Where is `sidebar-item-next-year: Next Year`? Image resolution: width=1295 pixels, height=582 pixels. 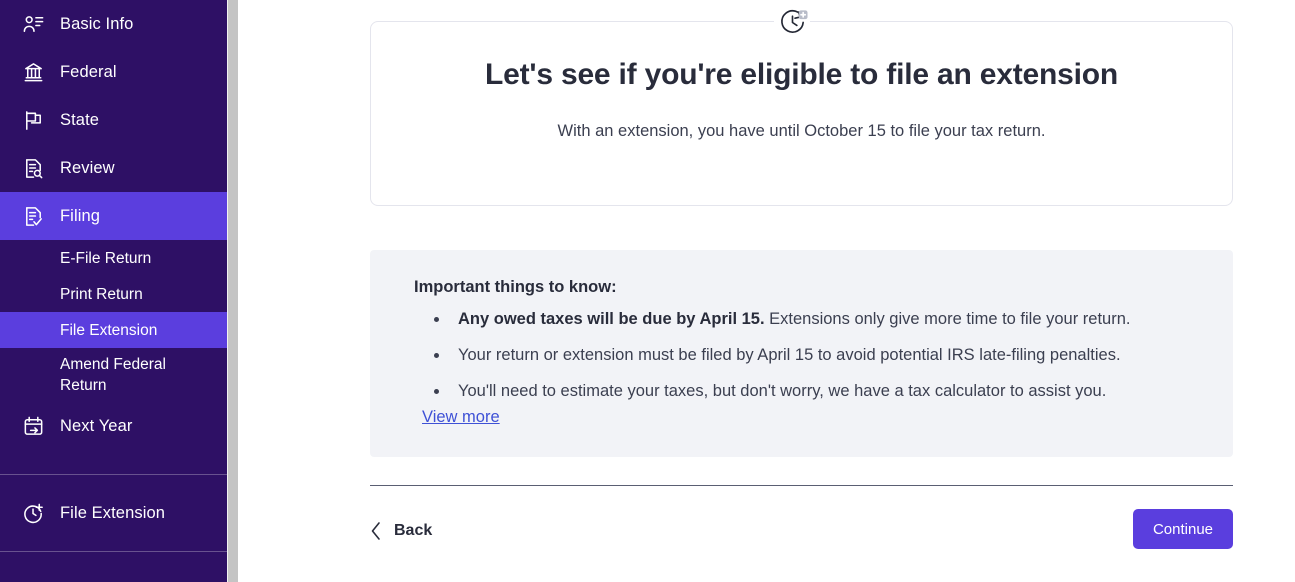
sidebar-item-next-year: Next Year is located at coordinates (113, 426).